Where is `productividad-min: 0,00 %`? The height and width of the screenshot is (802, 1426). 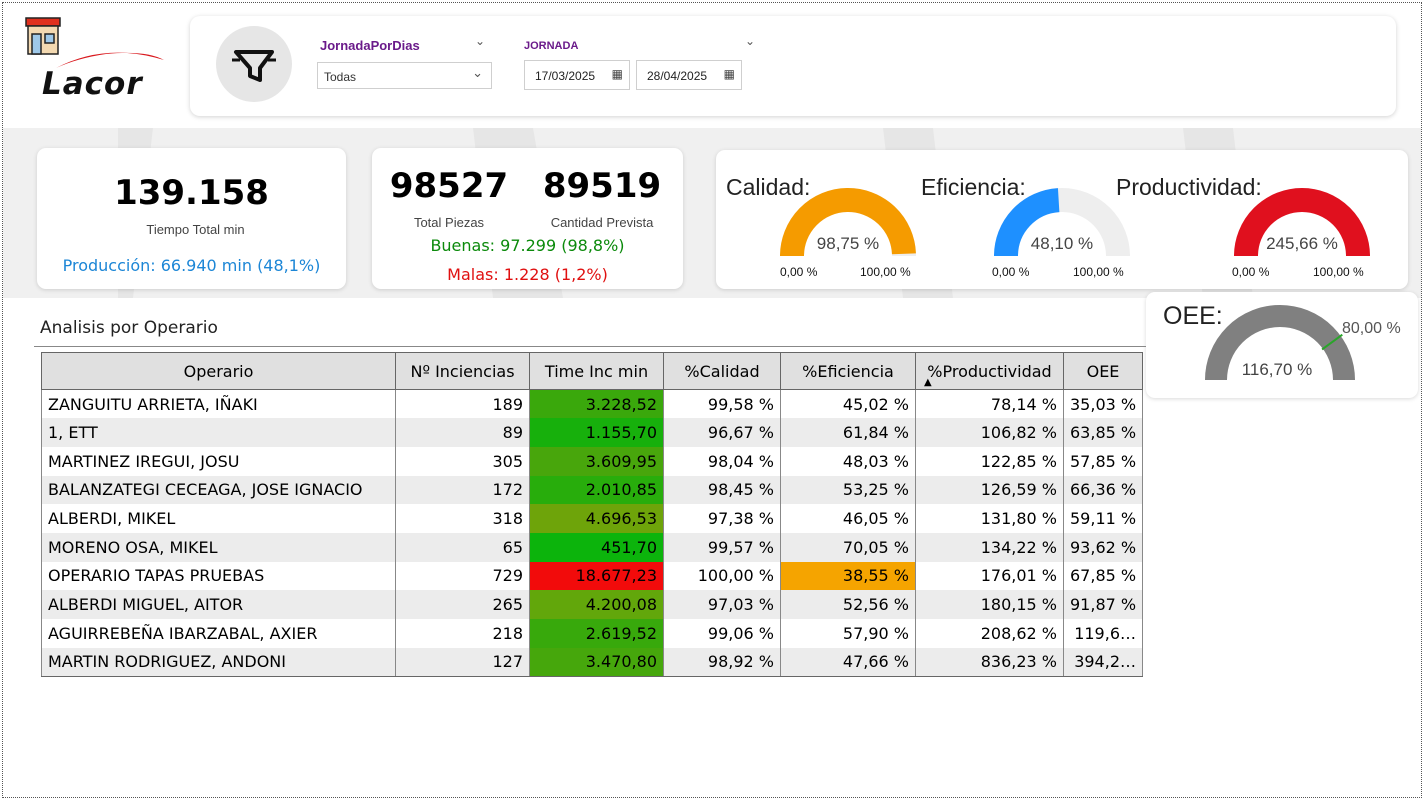 productividad-min: 0,00 % is located at coordinates (1251, 272).